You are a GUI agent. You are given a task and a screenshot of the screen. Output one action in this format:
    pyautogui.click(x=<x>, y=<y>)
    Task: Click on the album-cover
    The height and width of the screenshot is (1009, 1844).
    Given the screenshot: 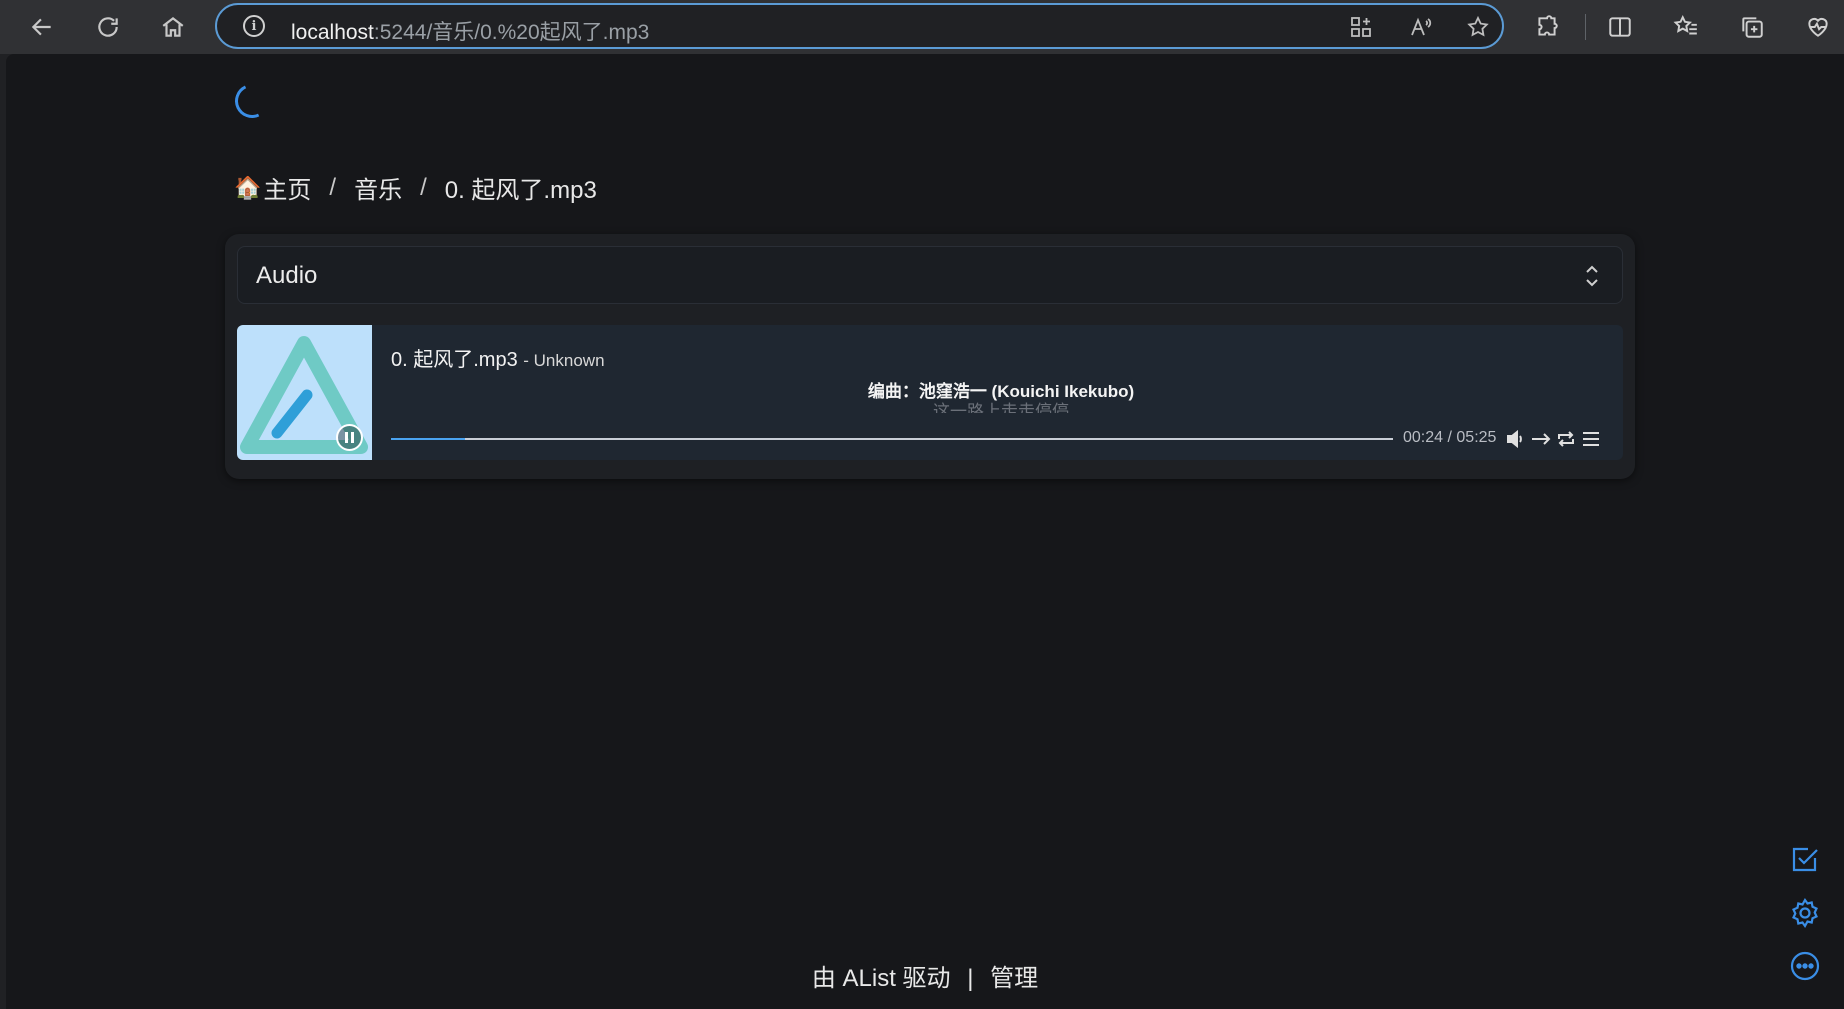 What is the action you would take?
    pyautogui.click(x=304, y=392)
    